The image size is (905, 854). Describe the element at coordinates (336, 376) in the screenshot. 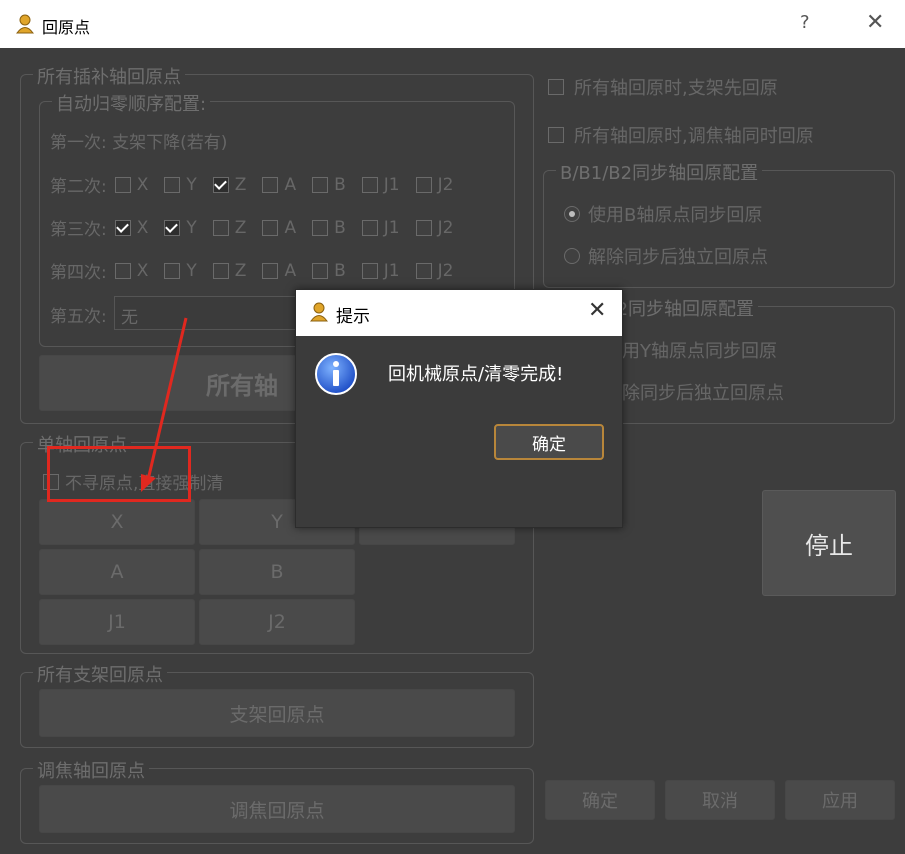

I see `info-icon` at that location.